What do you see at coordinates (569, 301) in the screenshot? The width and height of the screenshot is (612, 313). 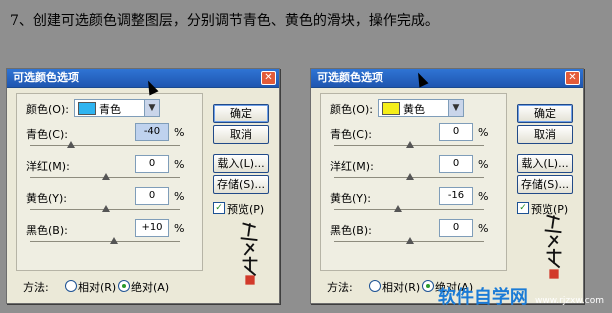 I see `watermark-url: www.rjzxw.com` at bounding box center [569, 301].